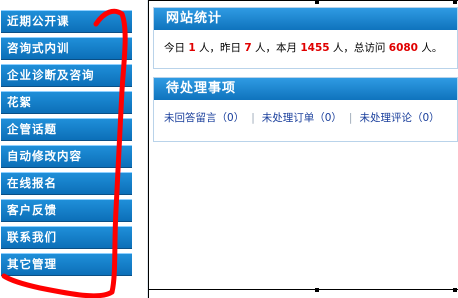 The image size is (458, 298). Describe the element at coordinates (230, 48) in the screenshot. I see `yesterday-label: 昨日` at that location.